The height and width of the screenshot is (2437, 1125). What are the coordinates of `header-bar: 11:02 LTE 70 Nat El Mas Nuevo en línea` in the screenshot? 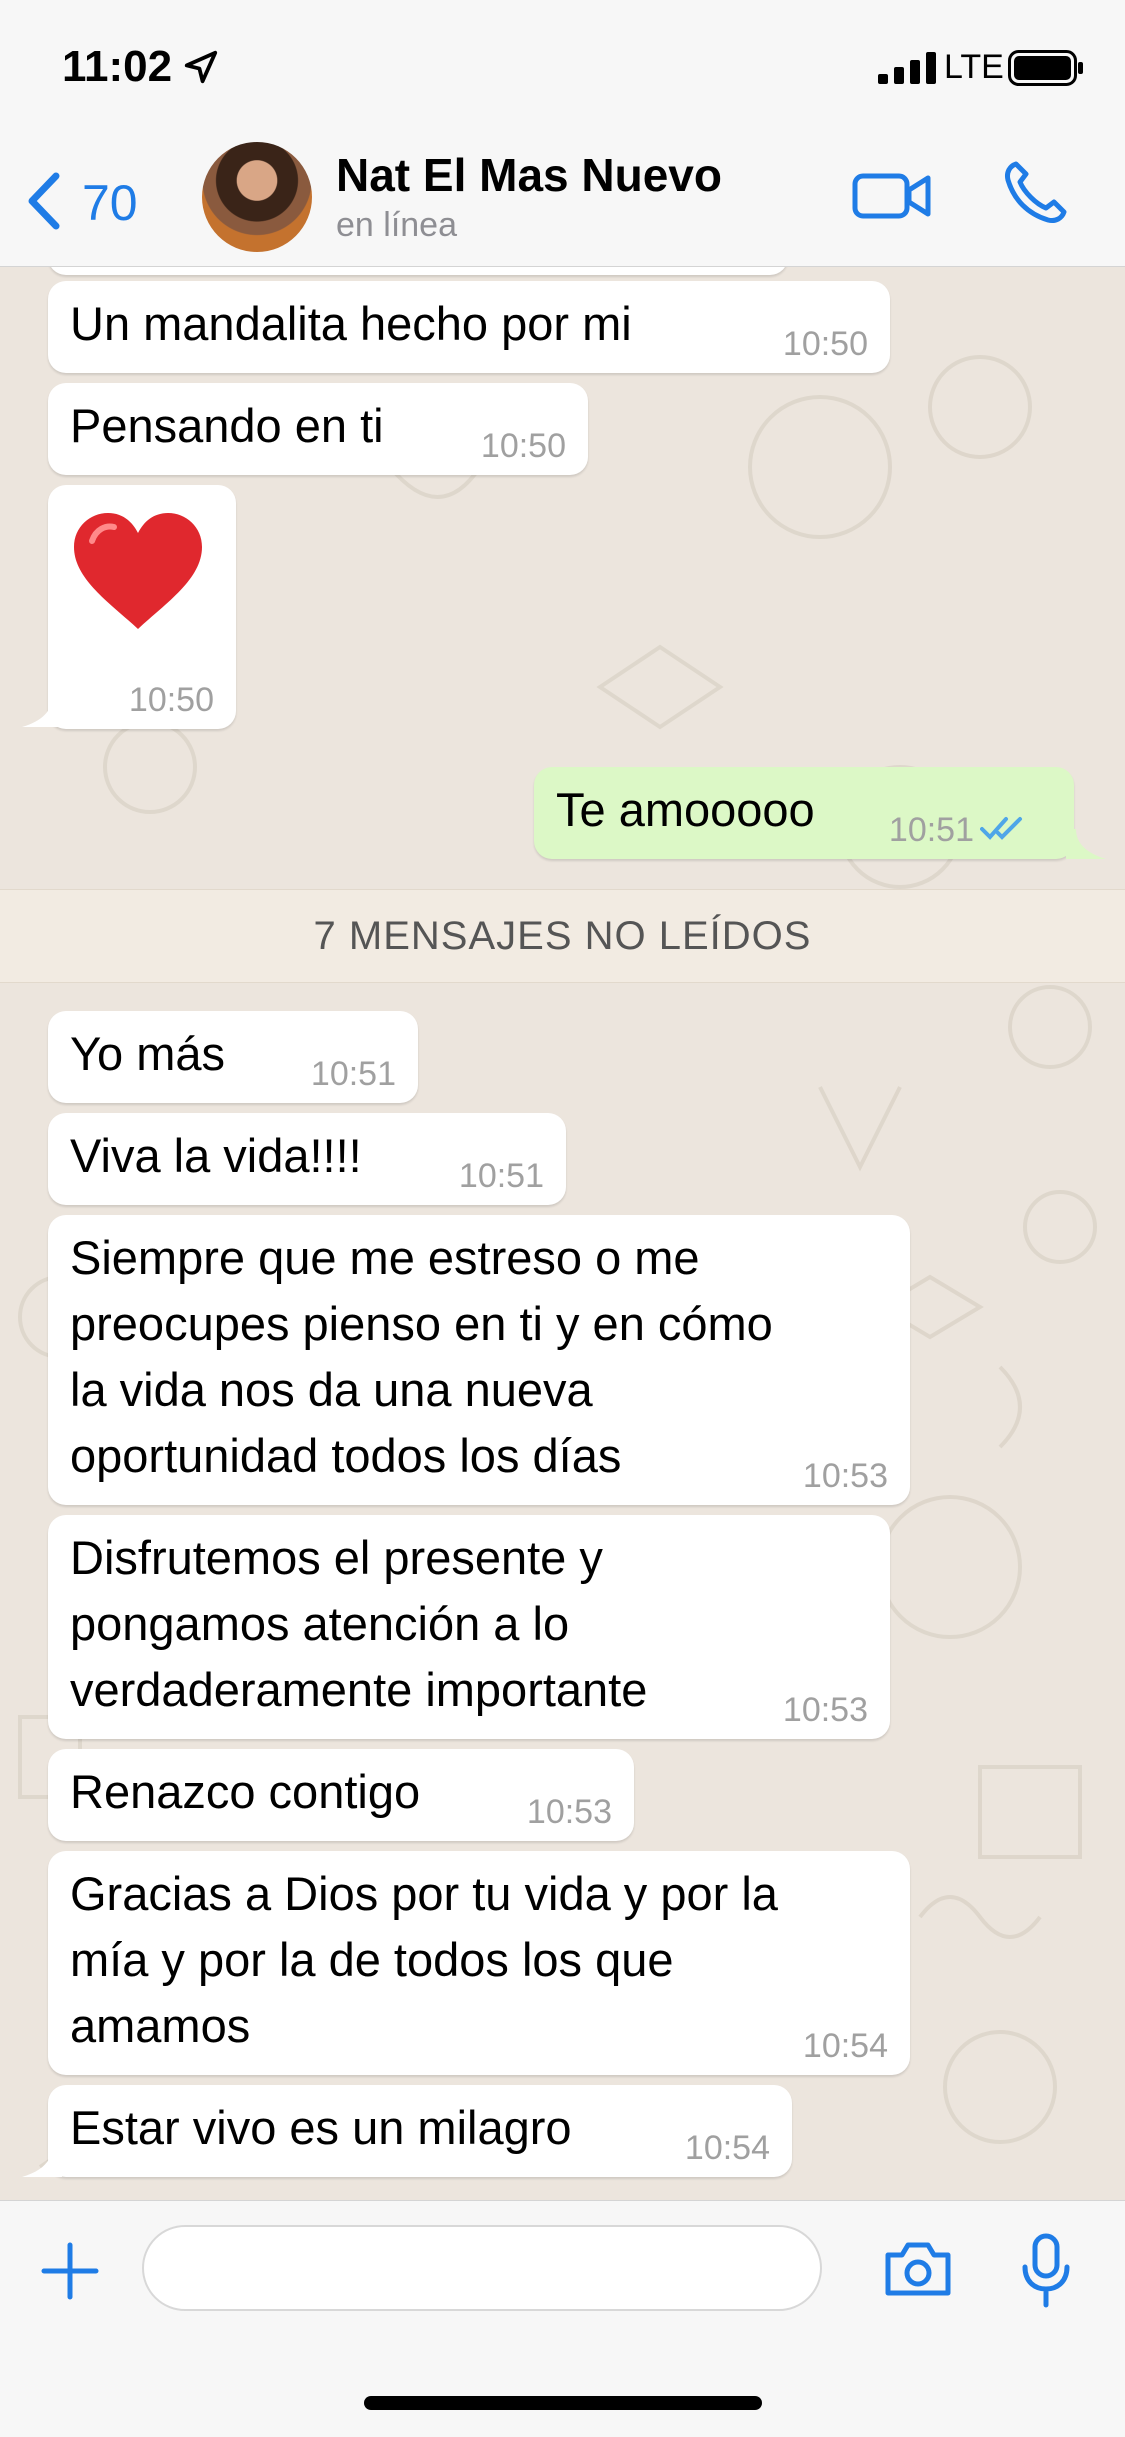 It's located at (562, 133).